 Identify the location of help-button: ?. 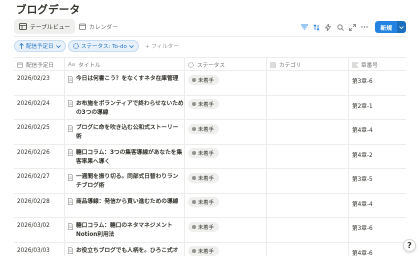
(409, 245).